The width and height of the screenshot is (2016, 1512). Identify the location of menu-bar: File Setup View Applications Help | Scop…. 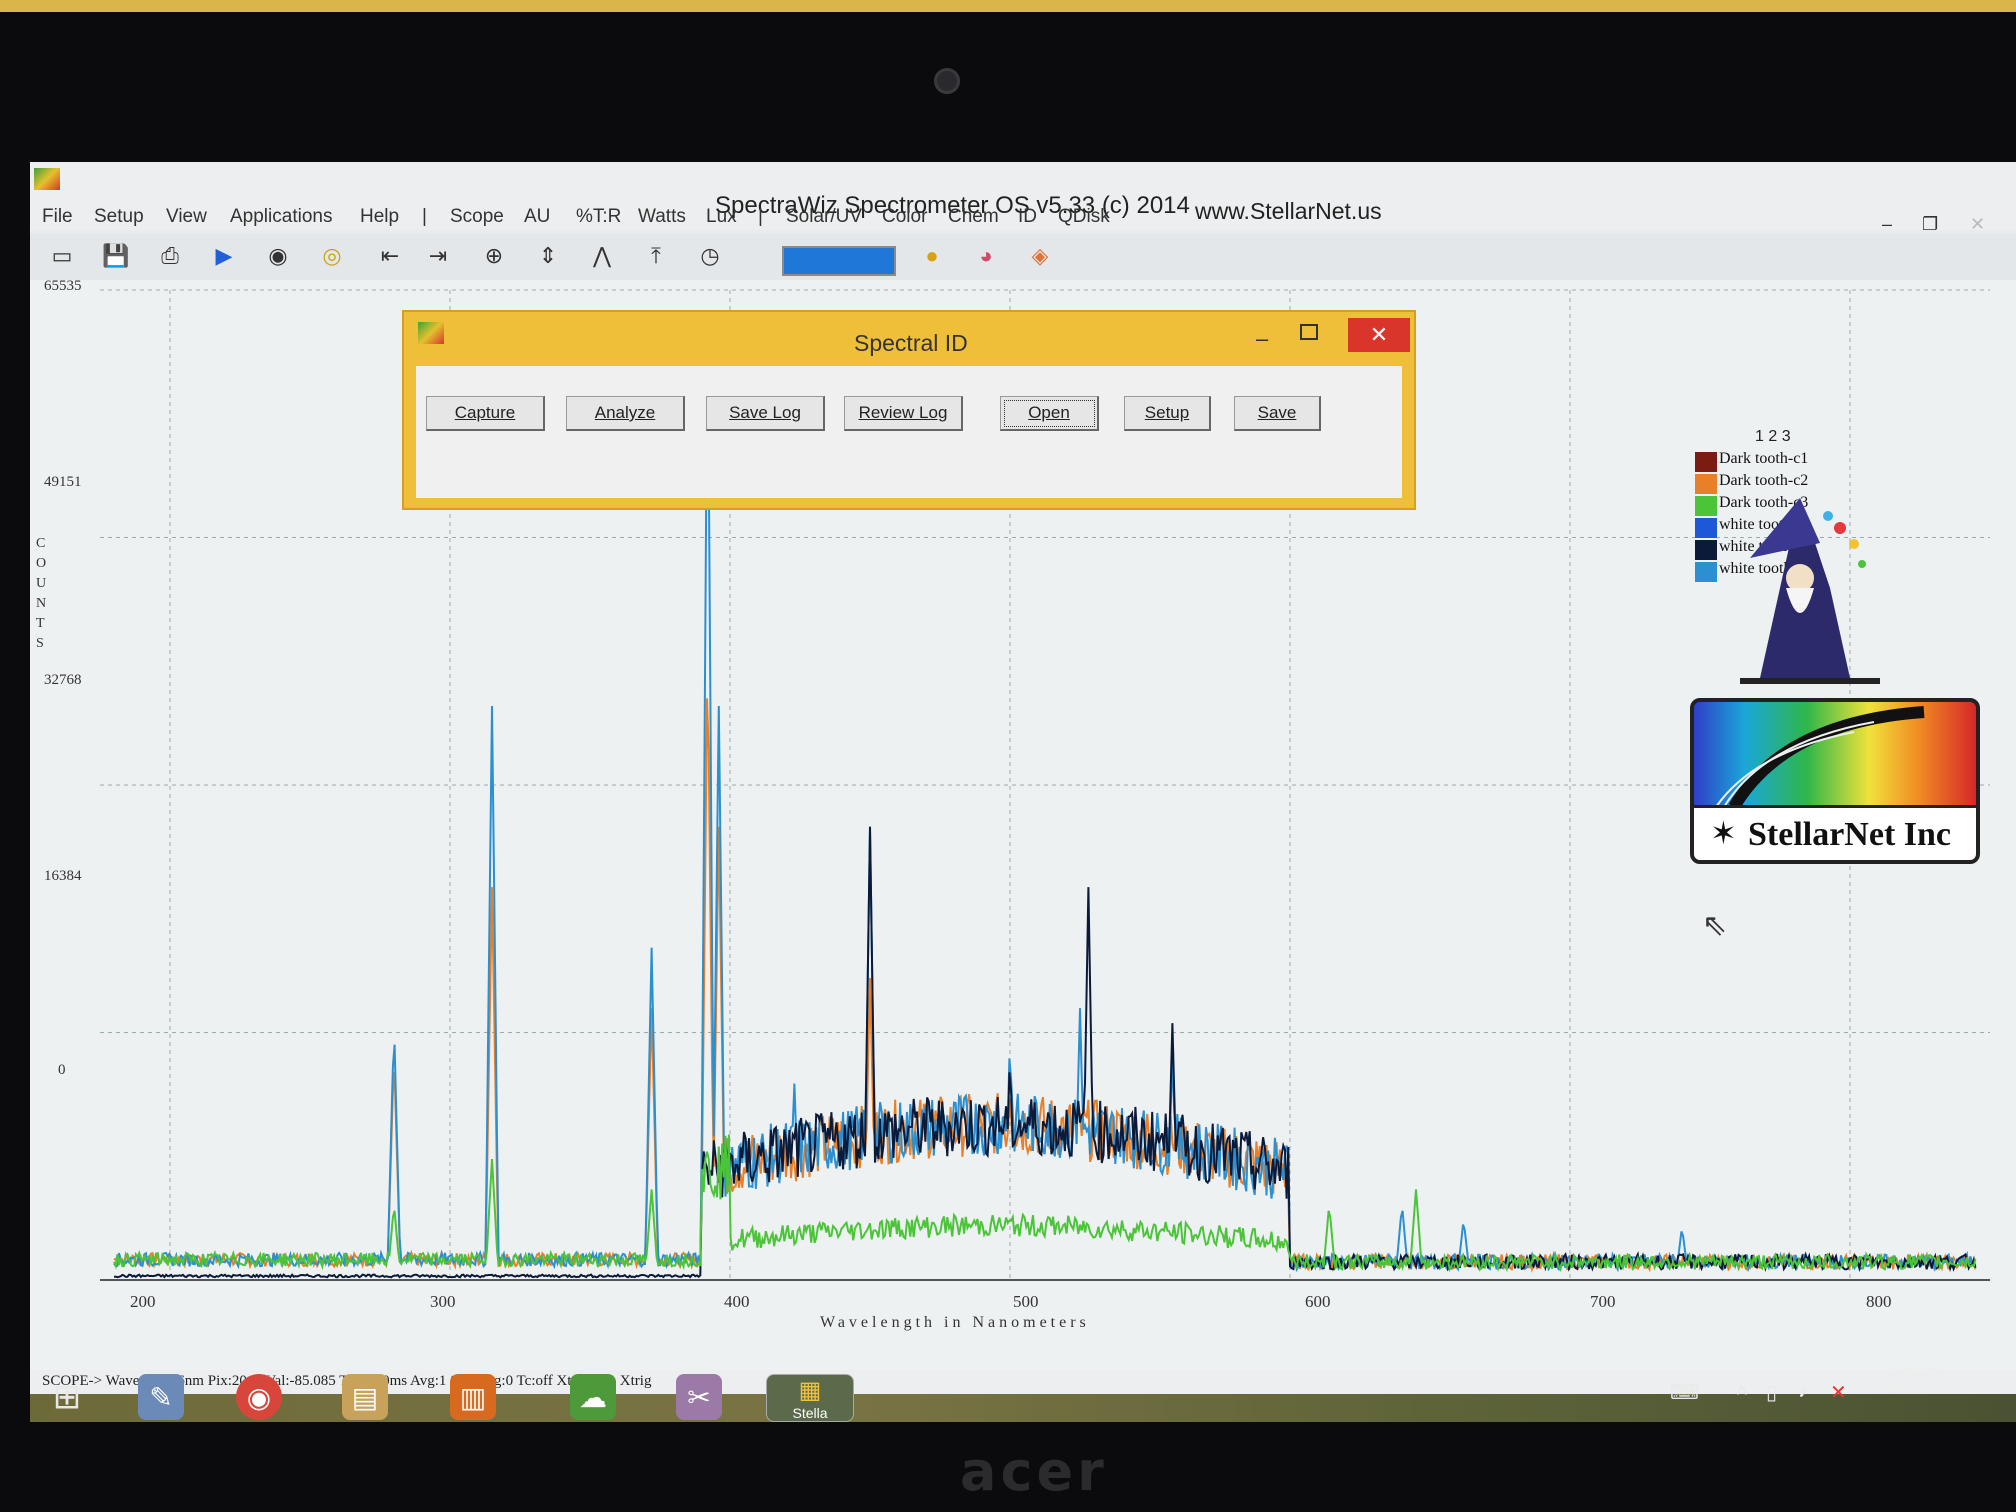
(630, 217).